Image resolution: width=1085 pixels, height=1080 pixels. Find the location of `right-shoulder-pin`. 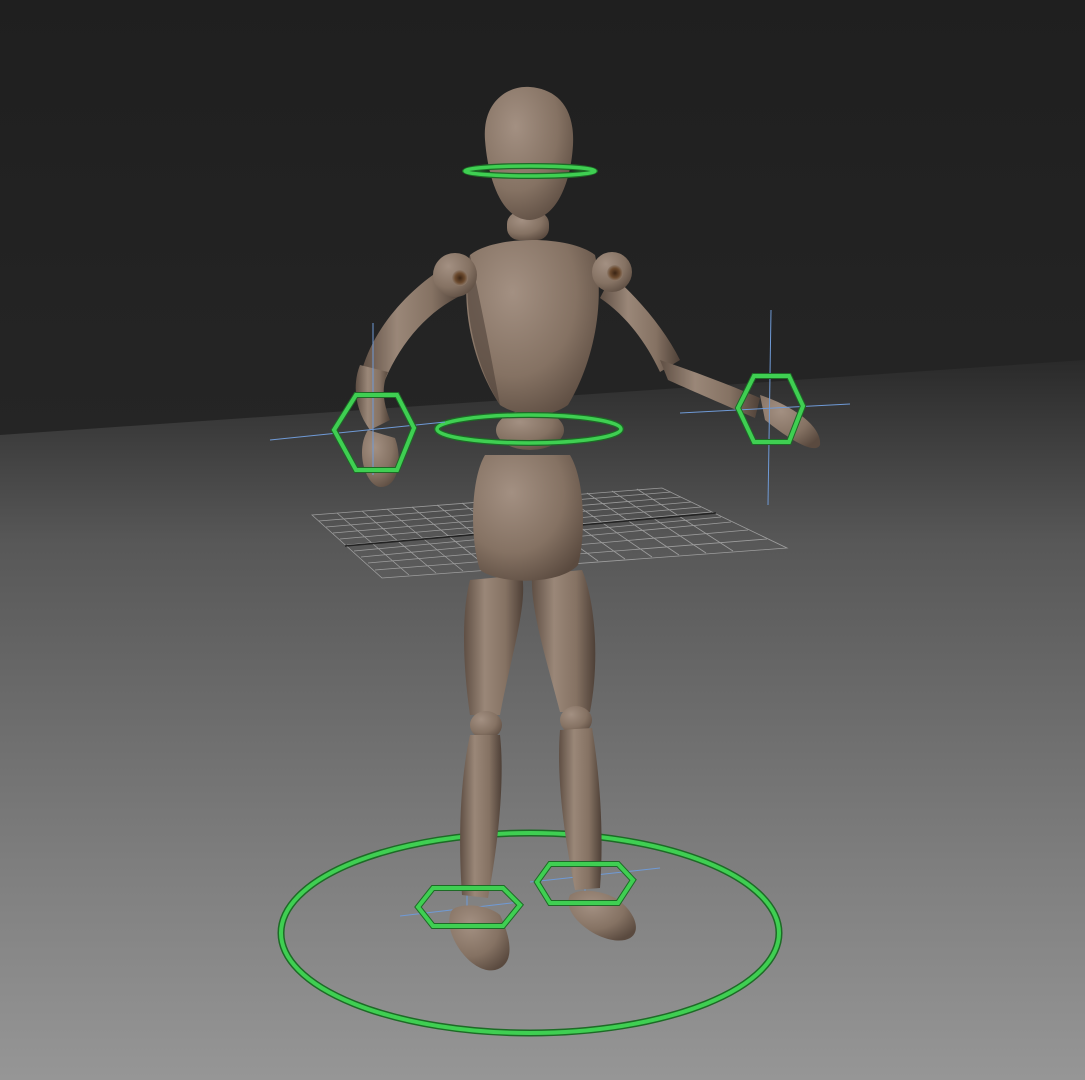

right-shoulder-pin is located at coordinates (615, 273).